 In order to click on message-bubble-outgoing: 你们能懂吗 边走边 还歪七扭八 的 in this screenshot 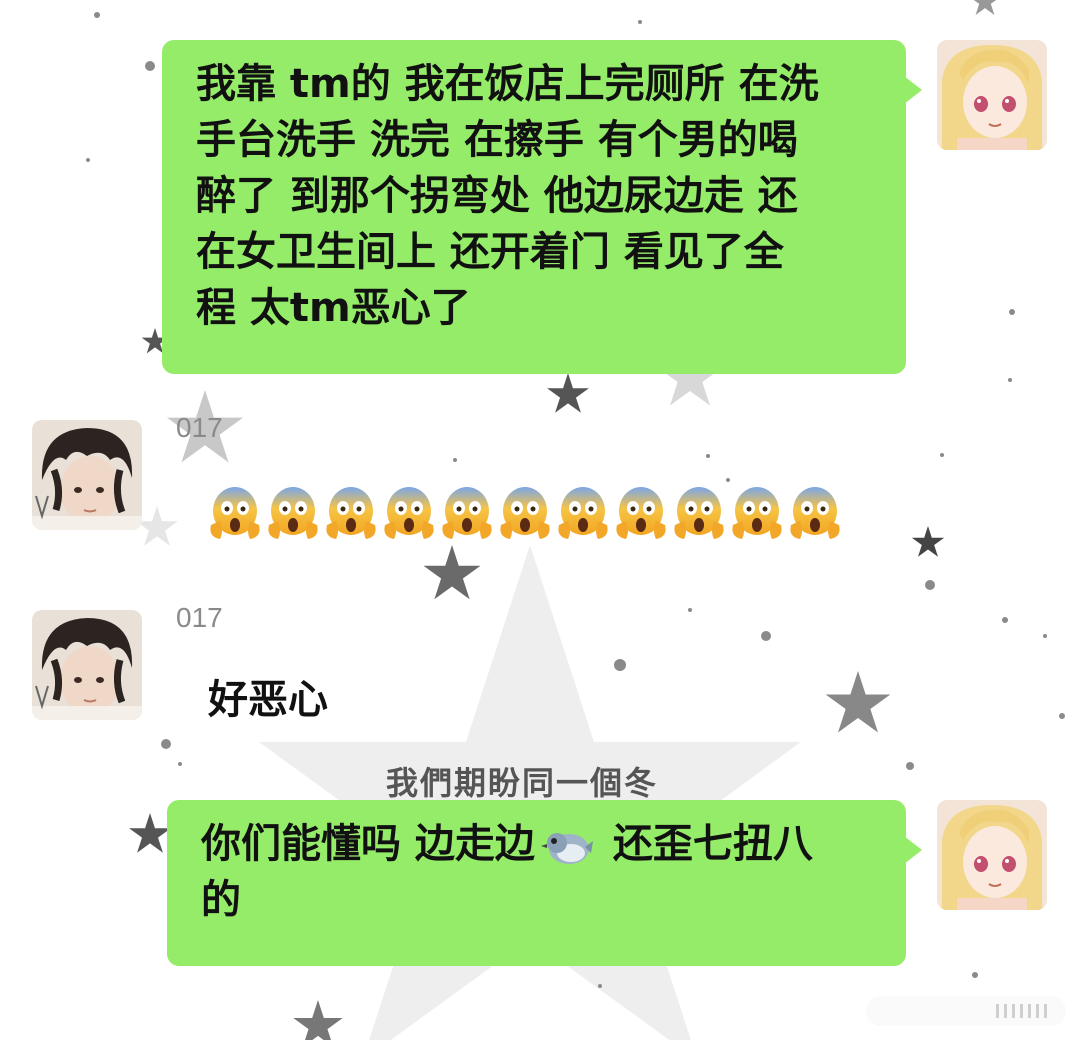, I will do `click(544, 883)`.